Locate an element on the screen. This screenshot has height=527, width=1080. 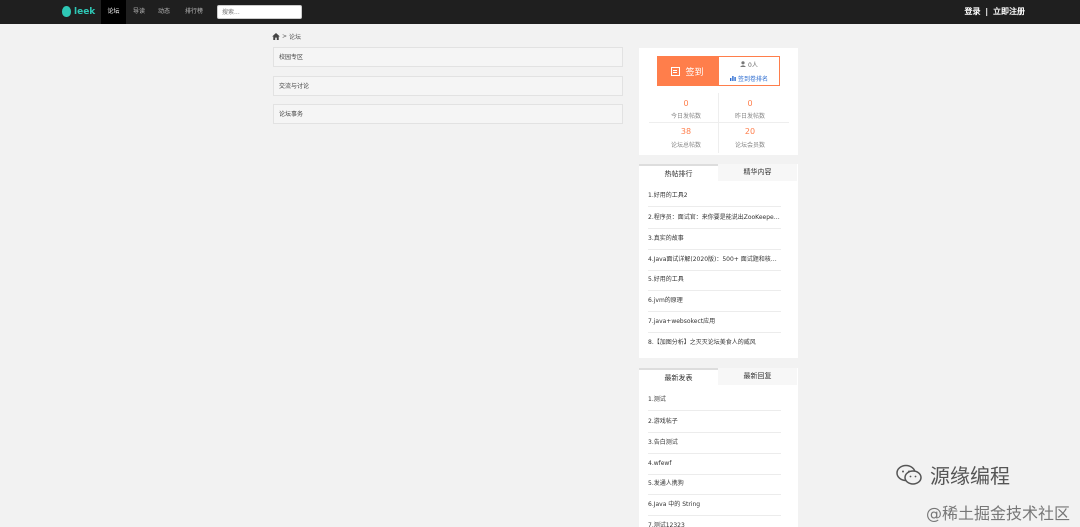
sign-in-info: 0人 签到卷排名 is located at coordinates (749, 71).